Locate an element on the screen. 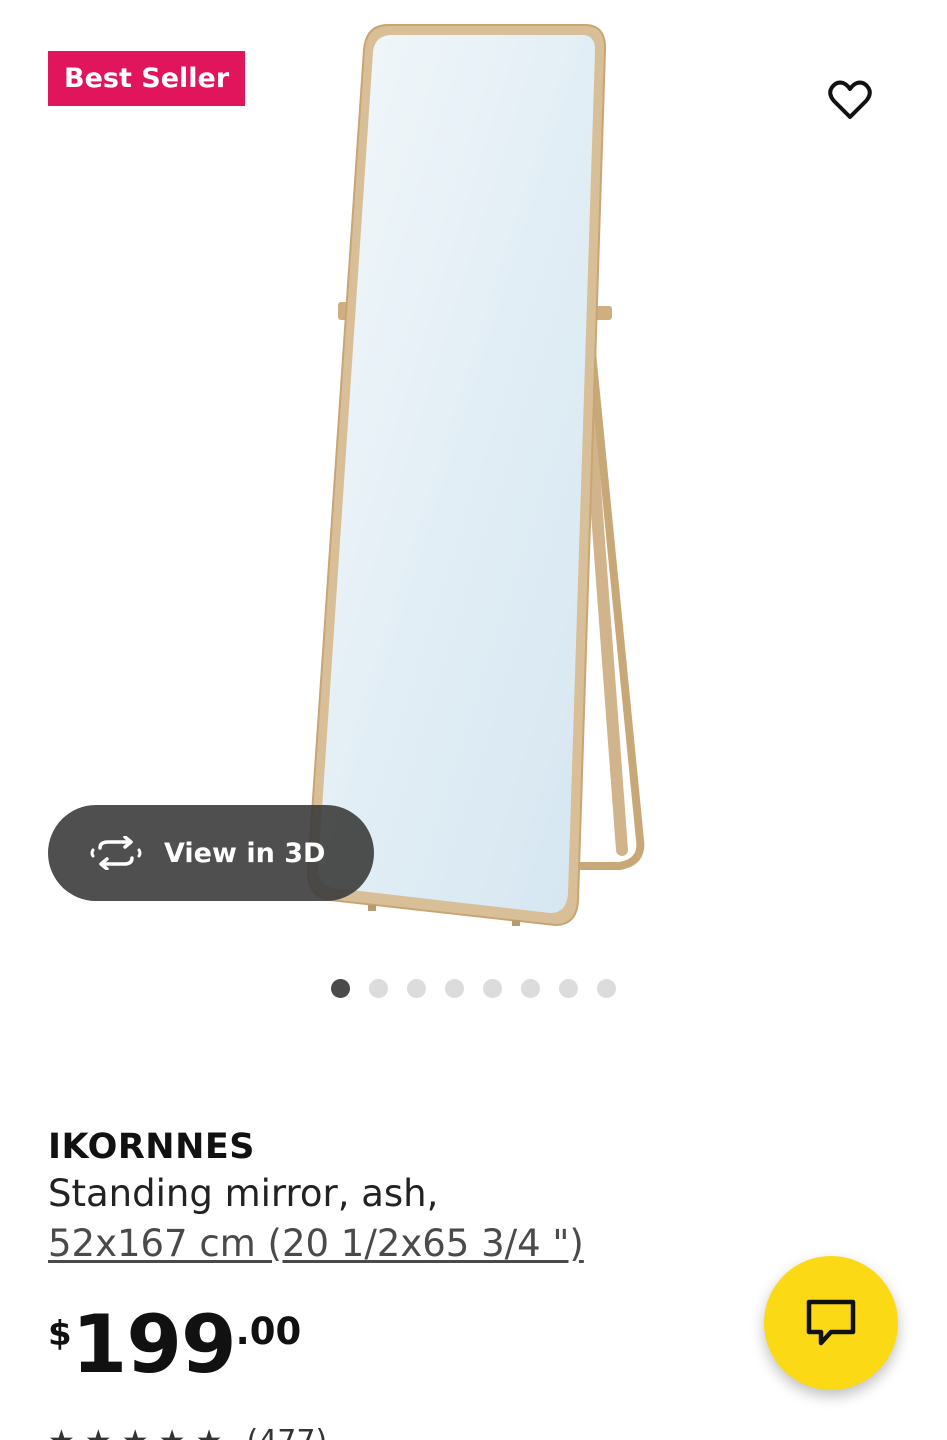 This screenshot has height=1440, width=947. favorite-button is located at coordinates (850, 100).